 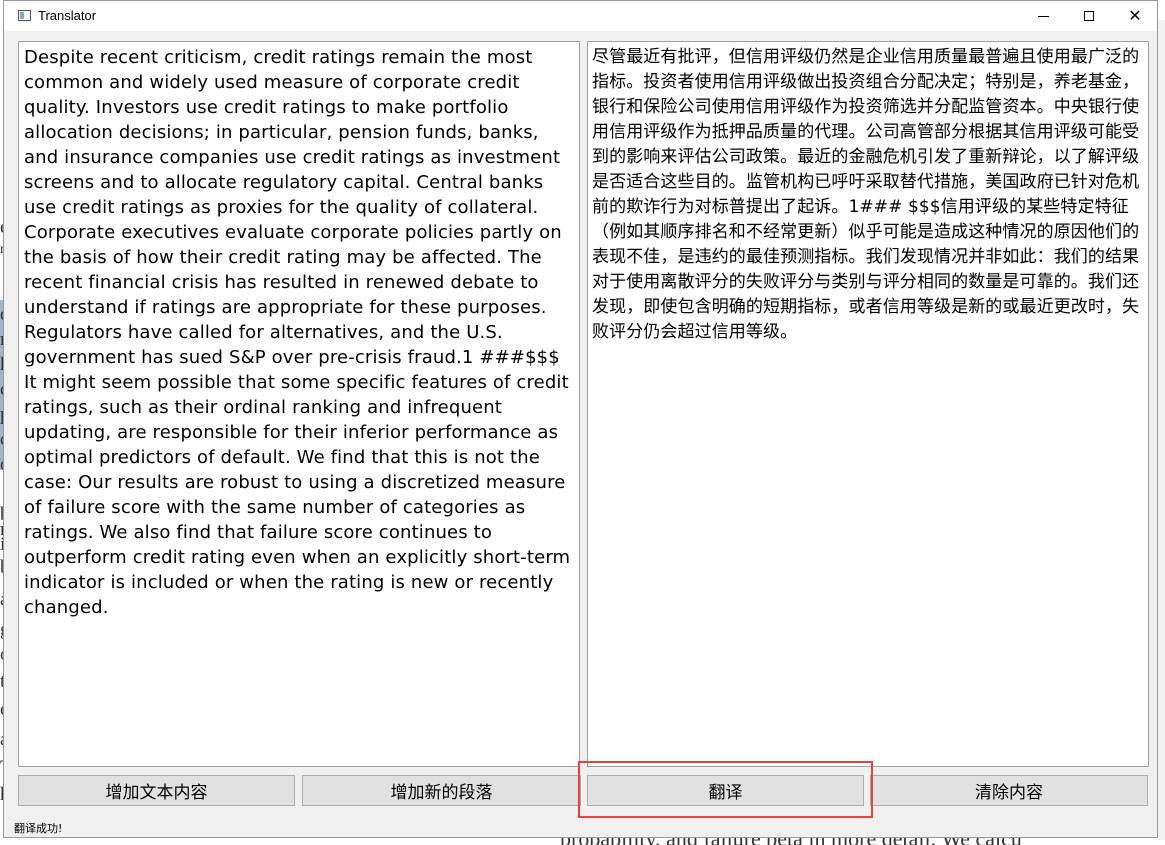 I want to click on background-scrollbar, so click(x=1161, y=430).